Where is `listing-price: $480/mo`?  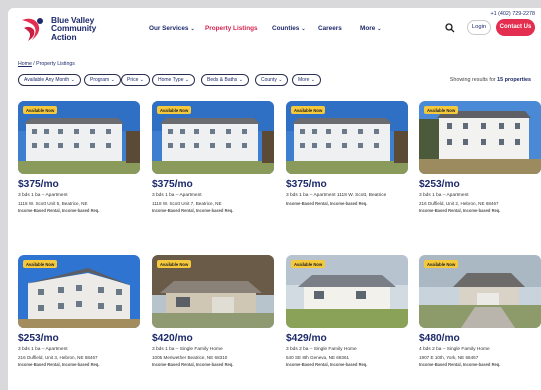
listing-price: $480/mo is located at coordinates (439, 338).